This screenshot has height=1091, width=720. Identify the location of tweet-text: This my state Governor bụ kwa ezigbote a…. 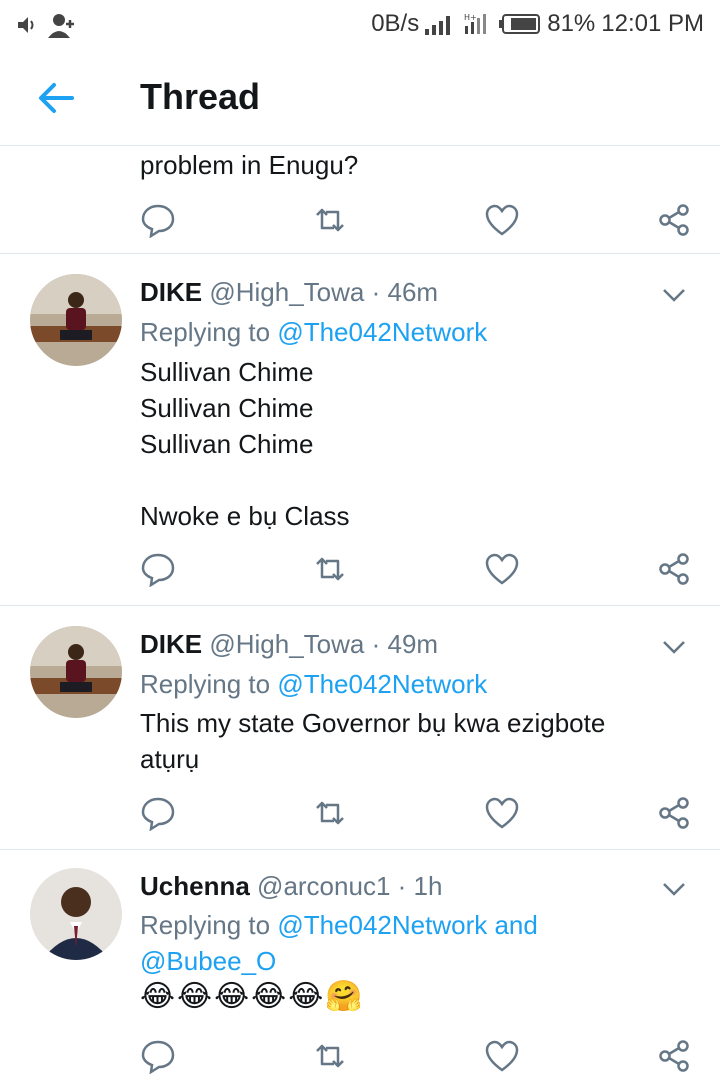
(420, 741).